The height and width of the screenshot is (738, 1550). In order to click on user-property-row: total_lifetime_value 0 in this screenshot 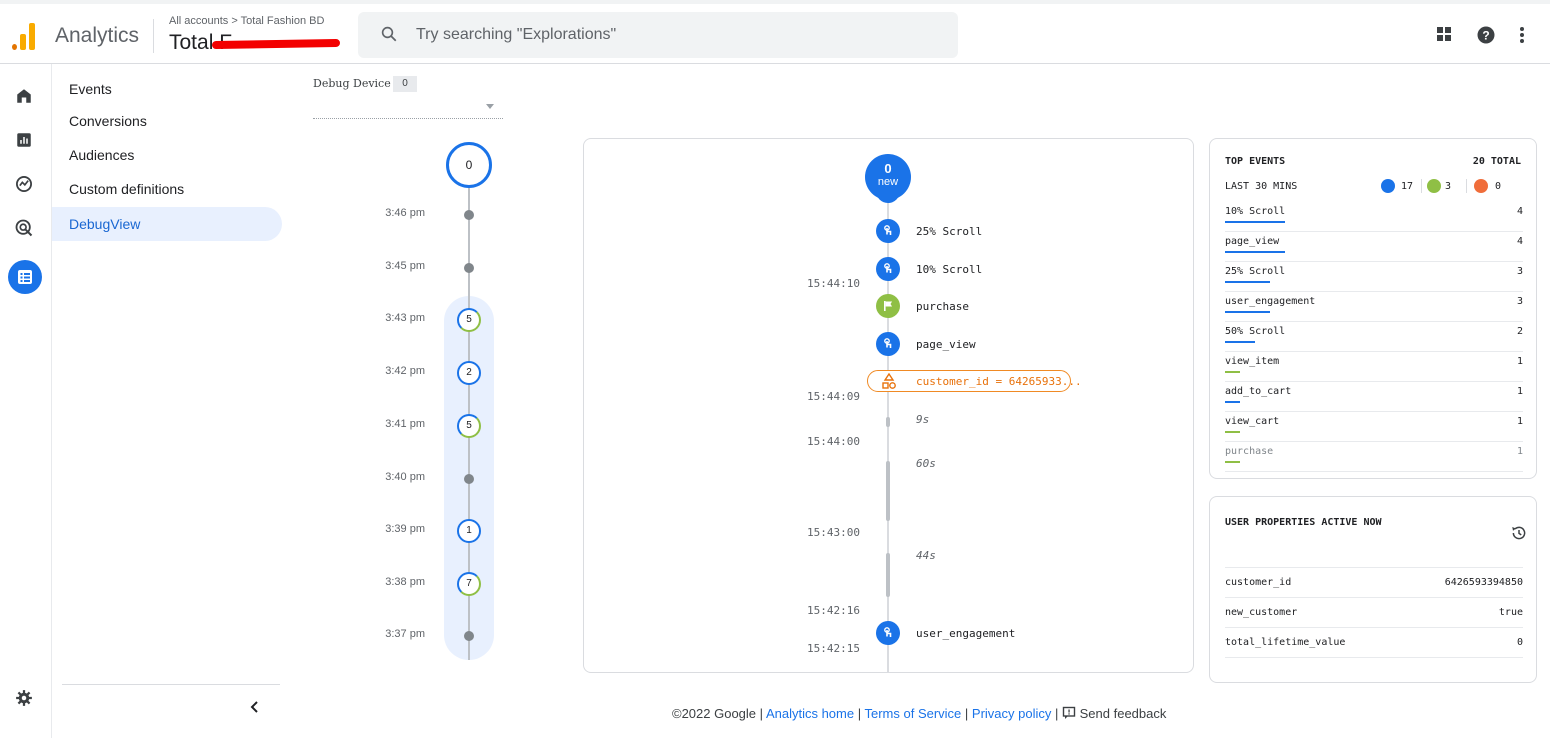, I will do `click(1374, 643)`.